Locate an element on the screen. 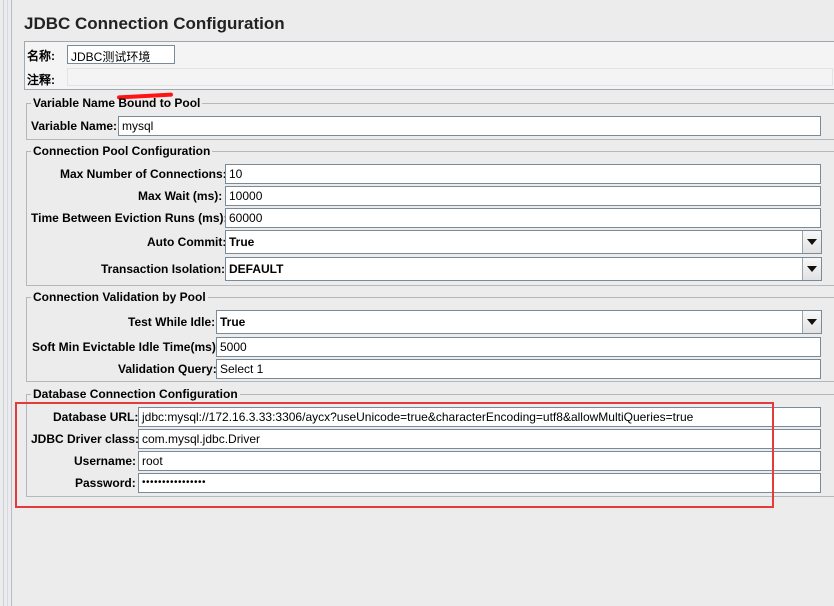 The image size is (834, 606). comment-field is located at coordinates (450, 77).